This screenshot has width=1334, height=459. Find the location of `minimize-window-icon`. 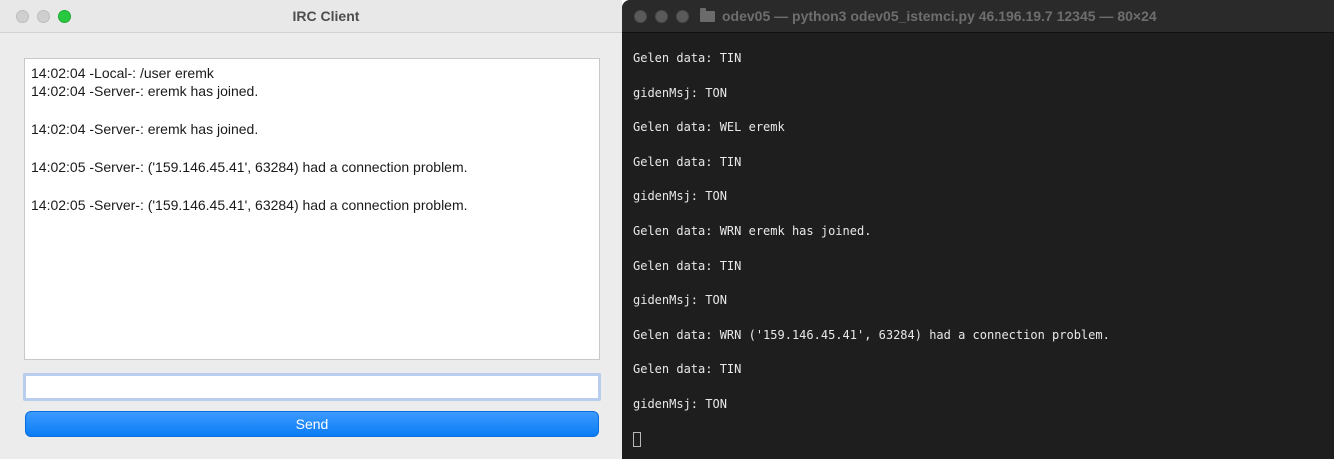

minimize-window-icon is located at coordinates (661, 16).